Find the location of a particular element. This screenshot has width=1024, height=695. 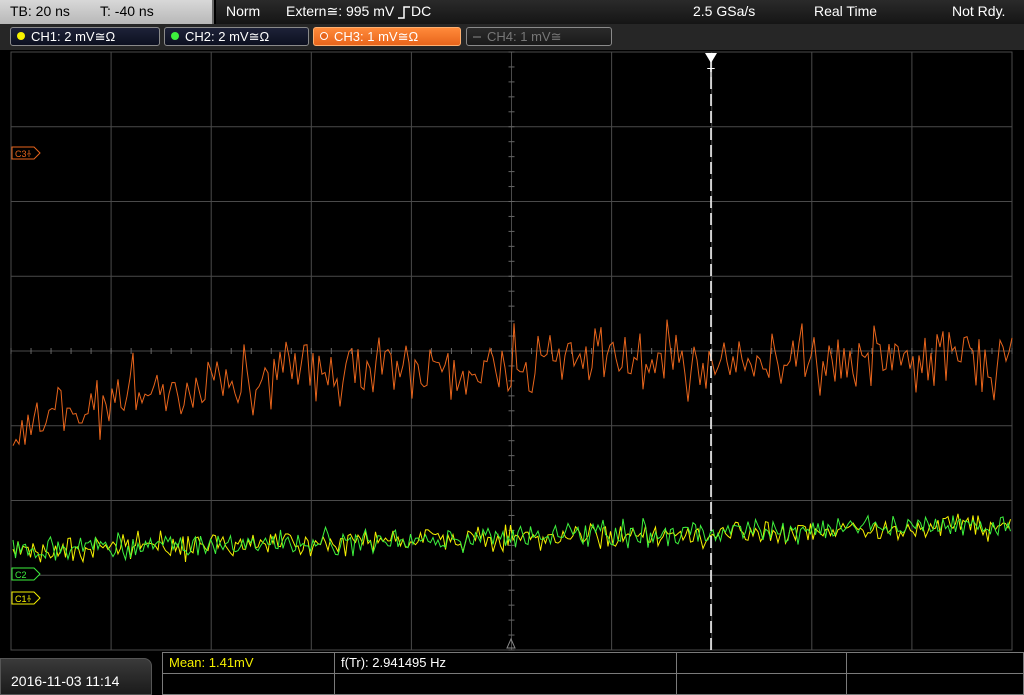

channel-2-label: CH2: 2 mV is located at coordinates (217, 36).